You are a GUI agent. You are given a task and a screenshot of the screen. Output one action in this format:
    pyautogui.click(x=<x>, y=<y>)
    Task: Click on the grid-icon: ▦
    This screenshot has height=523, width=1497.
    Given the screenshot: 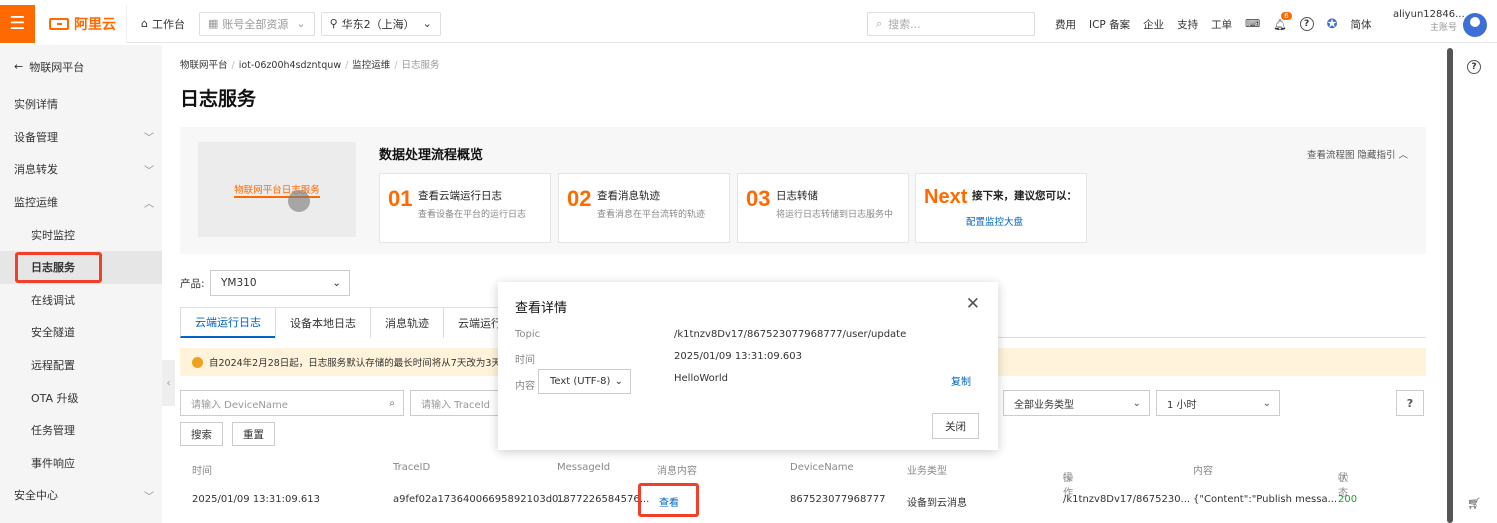 What is the action you would take?
    pyautogui.click(x=213, y=23)
    